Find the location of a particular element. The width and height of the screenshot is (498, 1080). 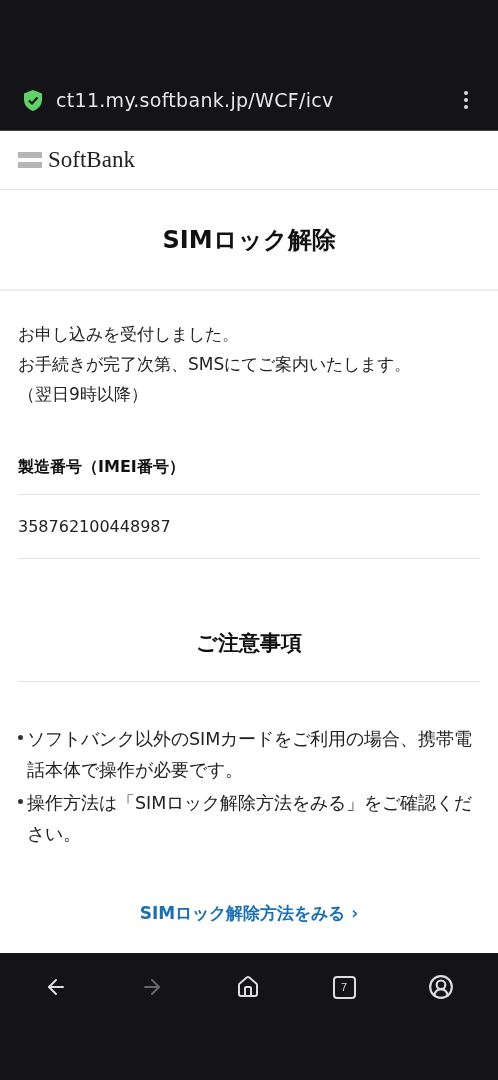

message-text: お申し込みを受付しました。 is located at coordinates (129, 334).